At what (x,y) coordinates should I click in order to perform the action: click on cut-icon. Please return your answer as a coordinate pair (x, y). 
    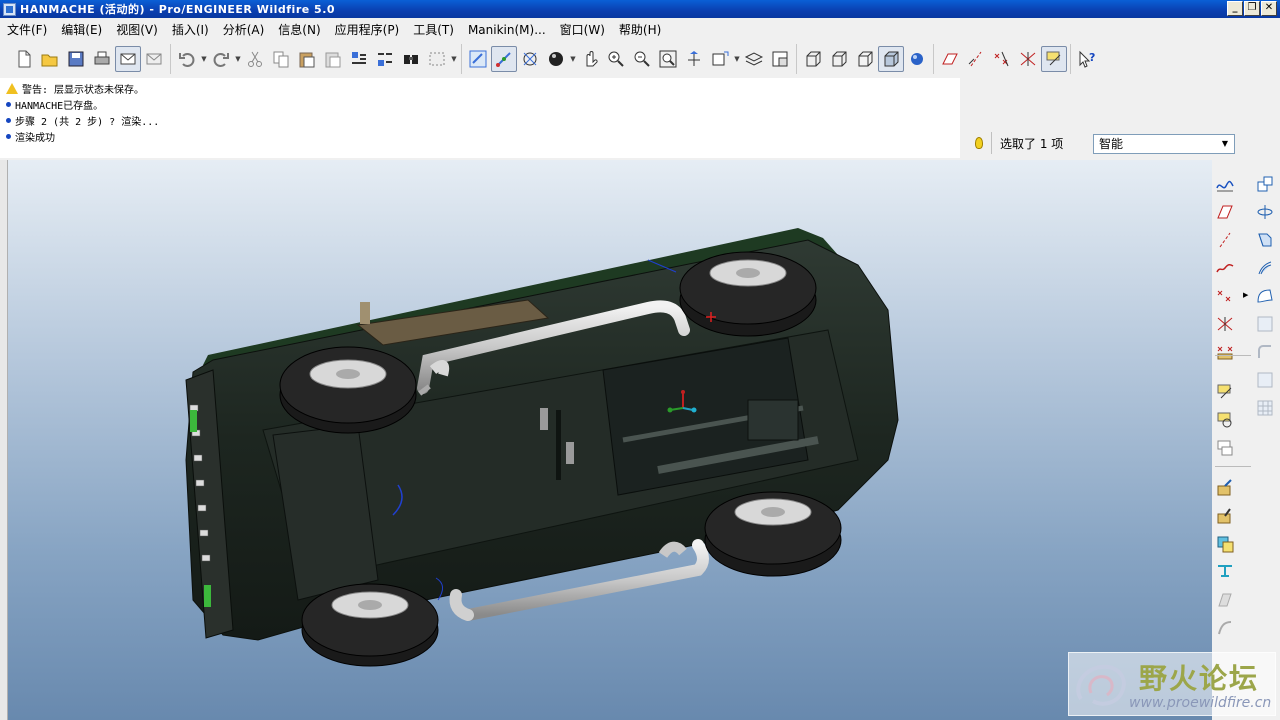
    Looking at the image, I should click on (255, 59).